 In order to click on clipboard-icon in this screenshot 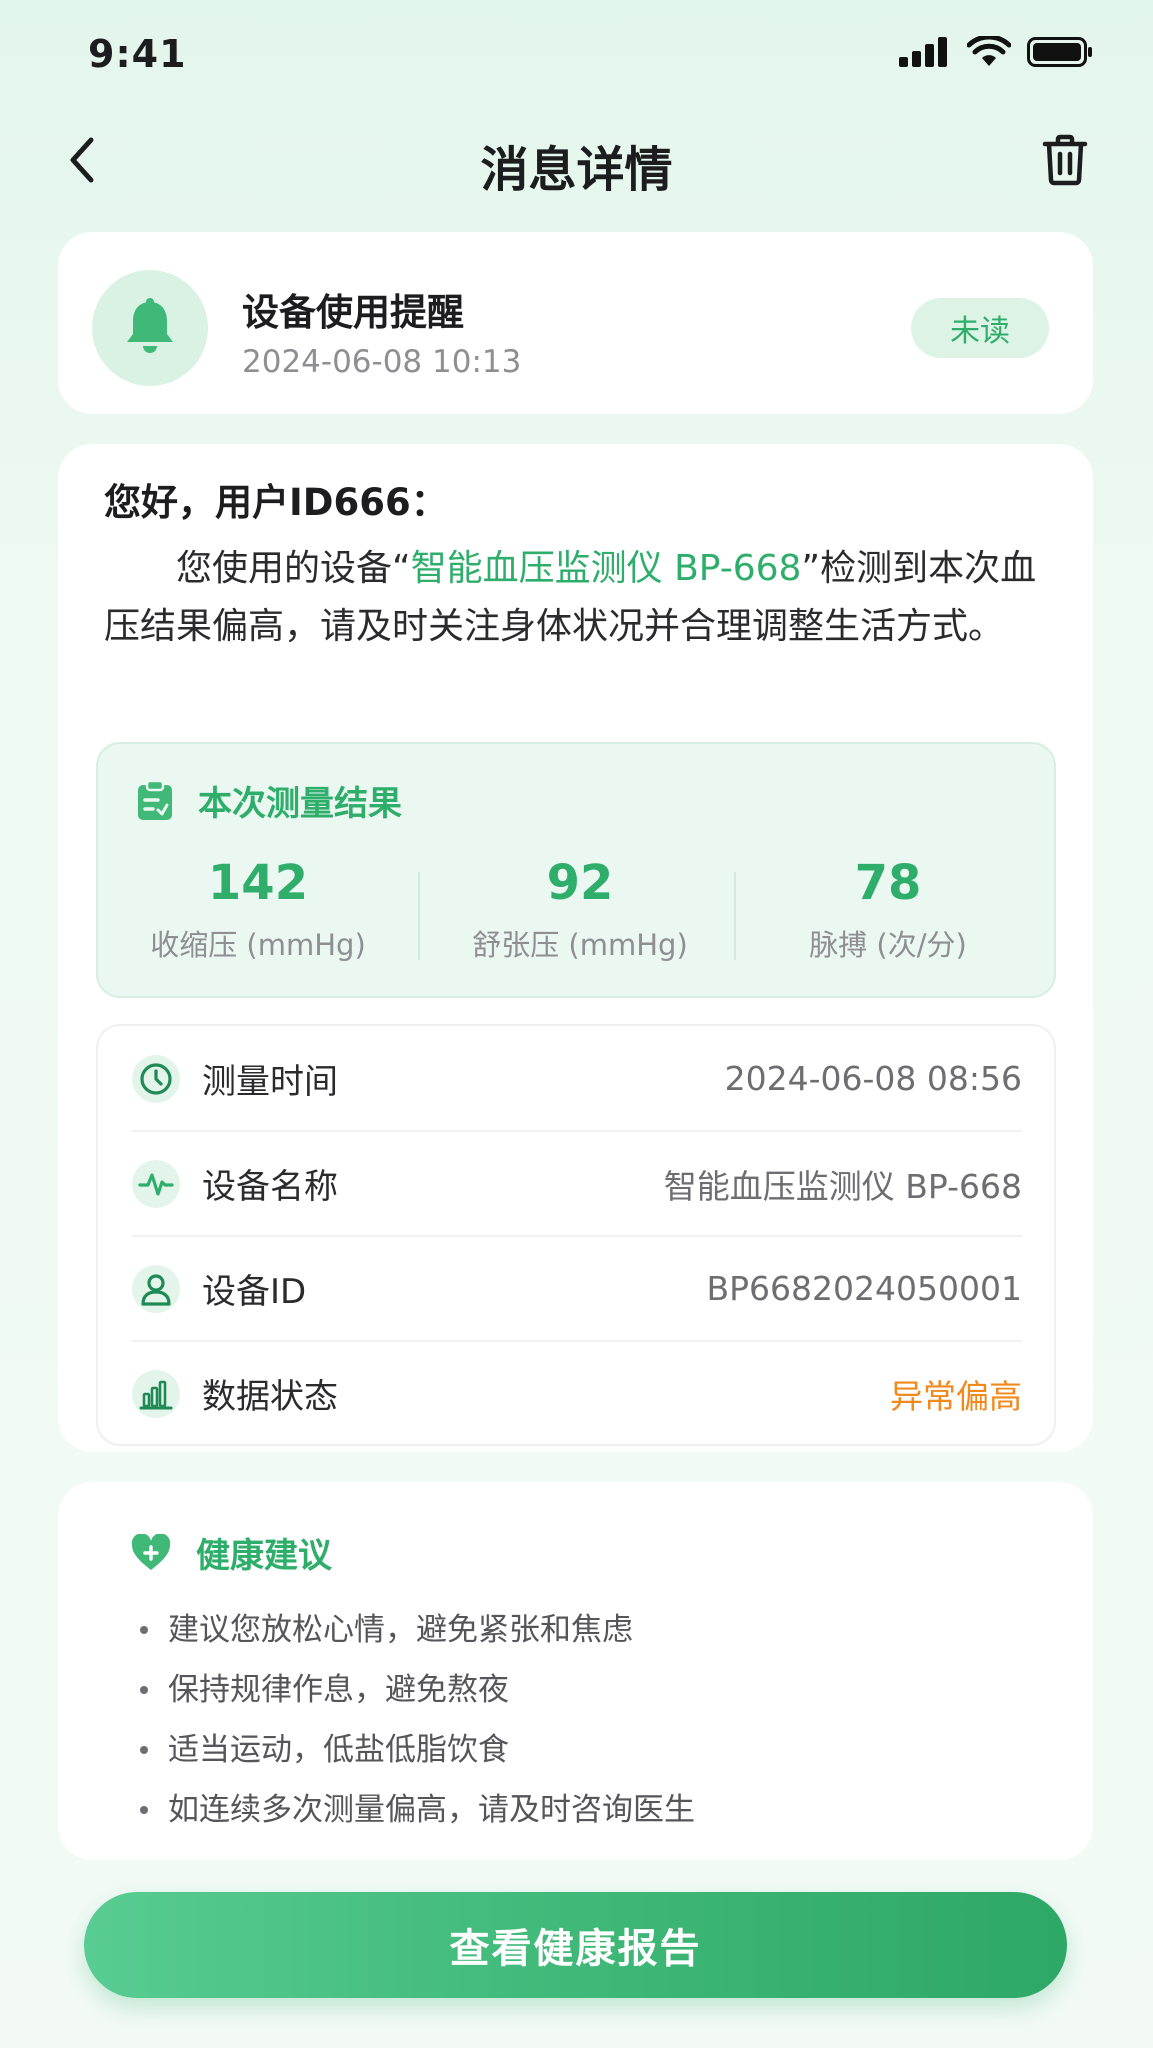, I will do `click(155, 799)`.